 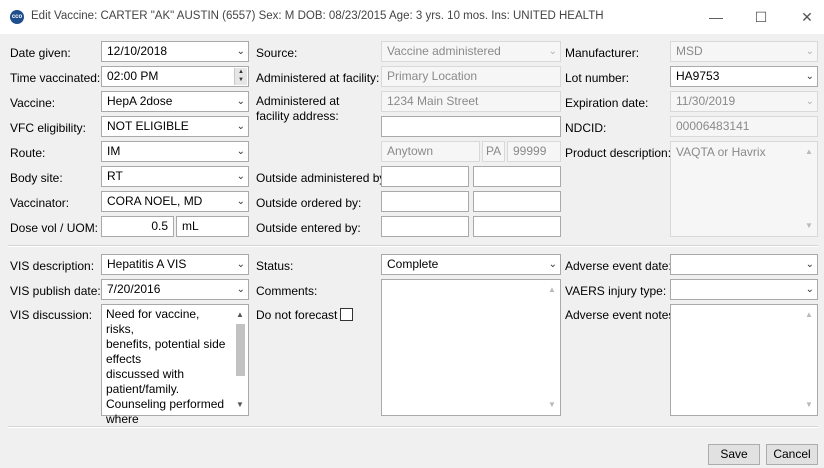 I want to click on facility-address-label: Administered at facility address:, so click(x=298, y=108).